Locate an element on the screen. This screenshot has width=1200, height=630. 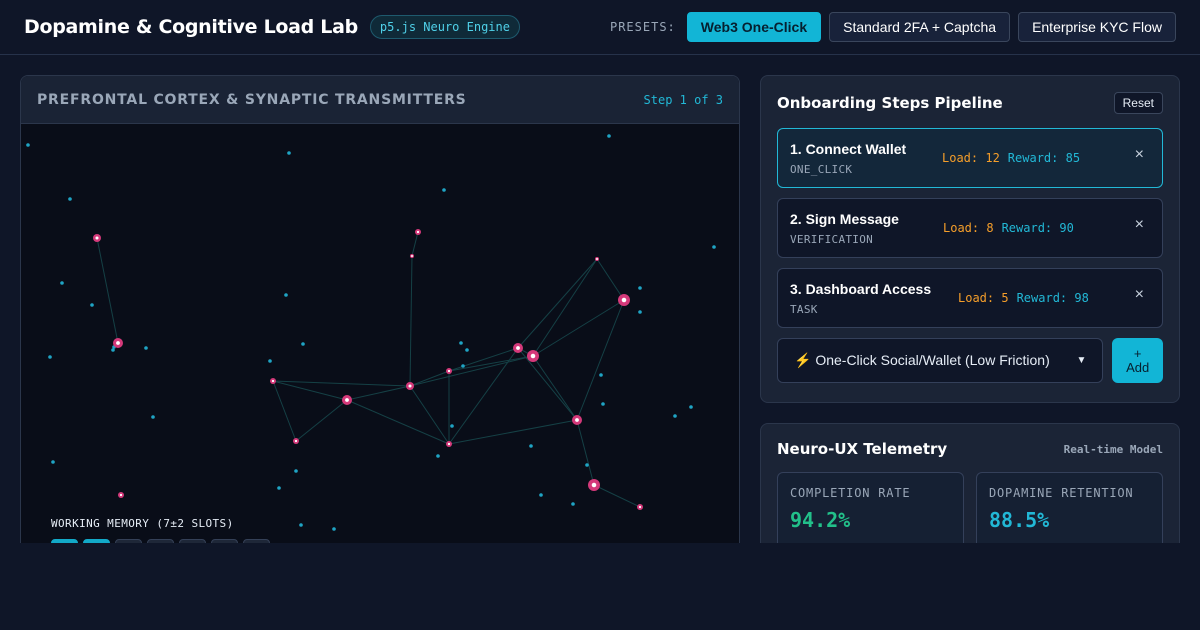
step-reward: Reward: 90 is located at coordinates (1037, 228).